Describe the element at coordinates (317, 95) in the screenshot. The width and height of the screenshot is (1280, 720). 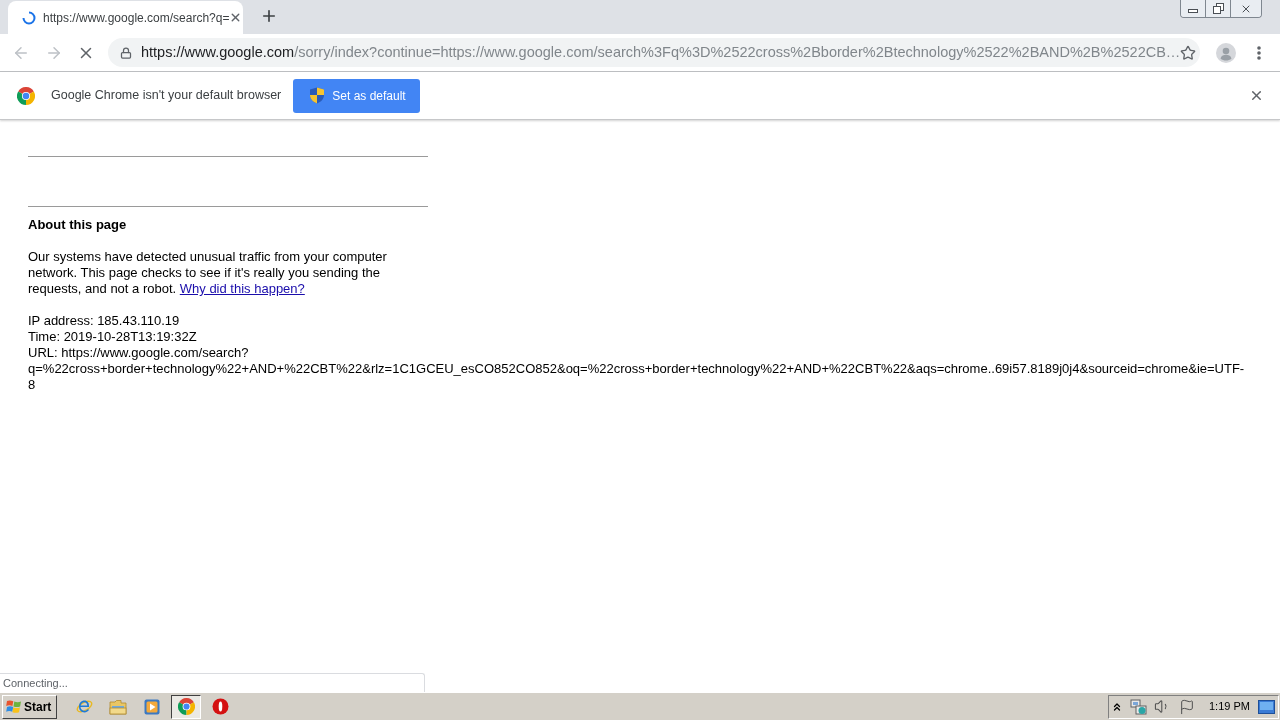
I see `shield-icon` at that location.